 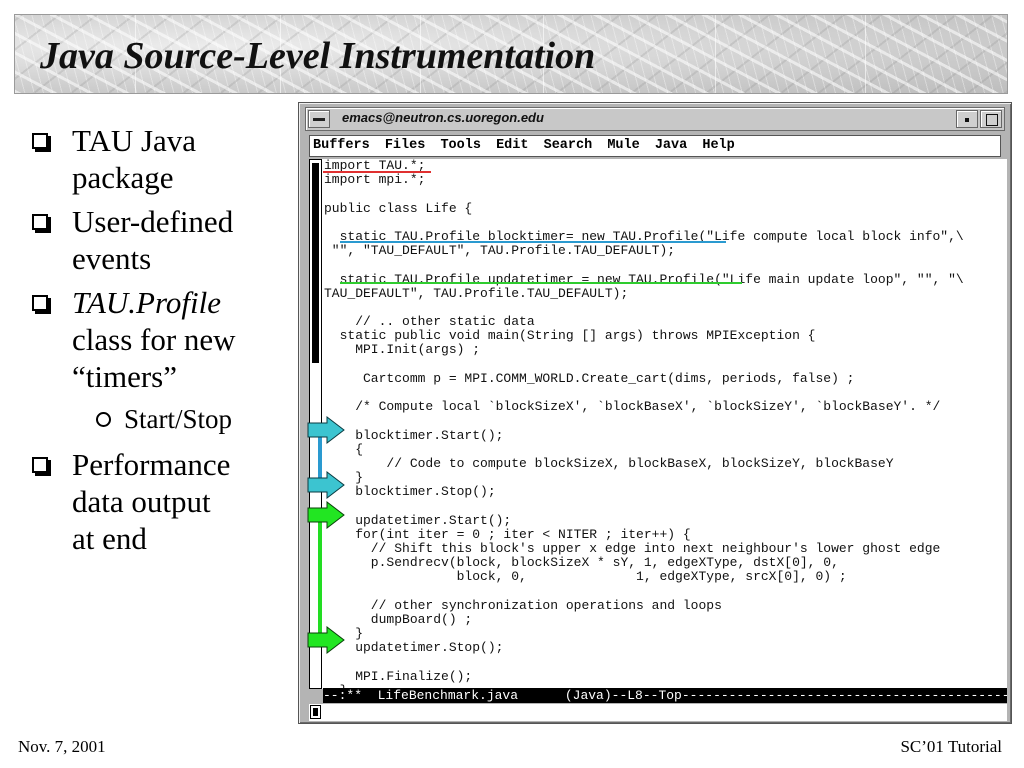 I want to click on menu-tools: Tools, so click(x=460, y=145).